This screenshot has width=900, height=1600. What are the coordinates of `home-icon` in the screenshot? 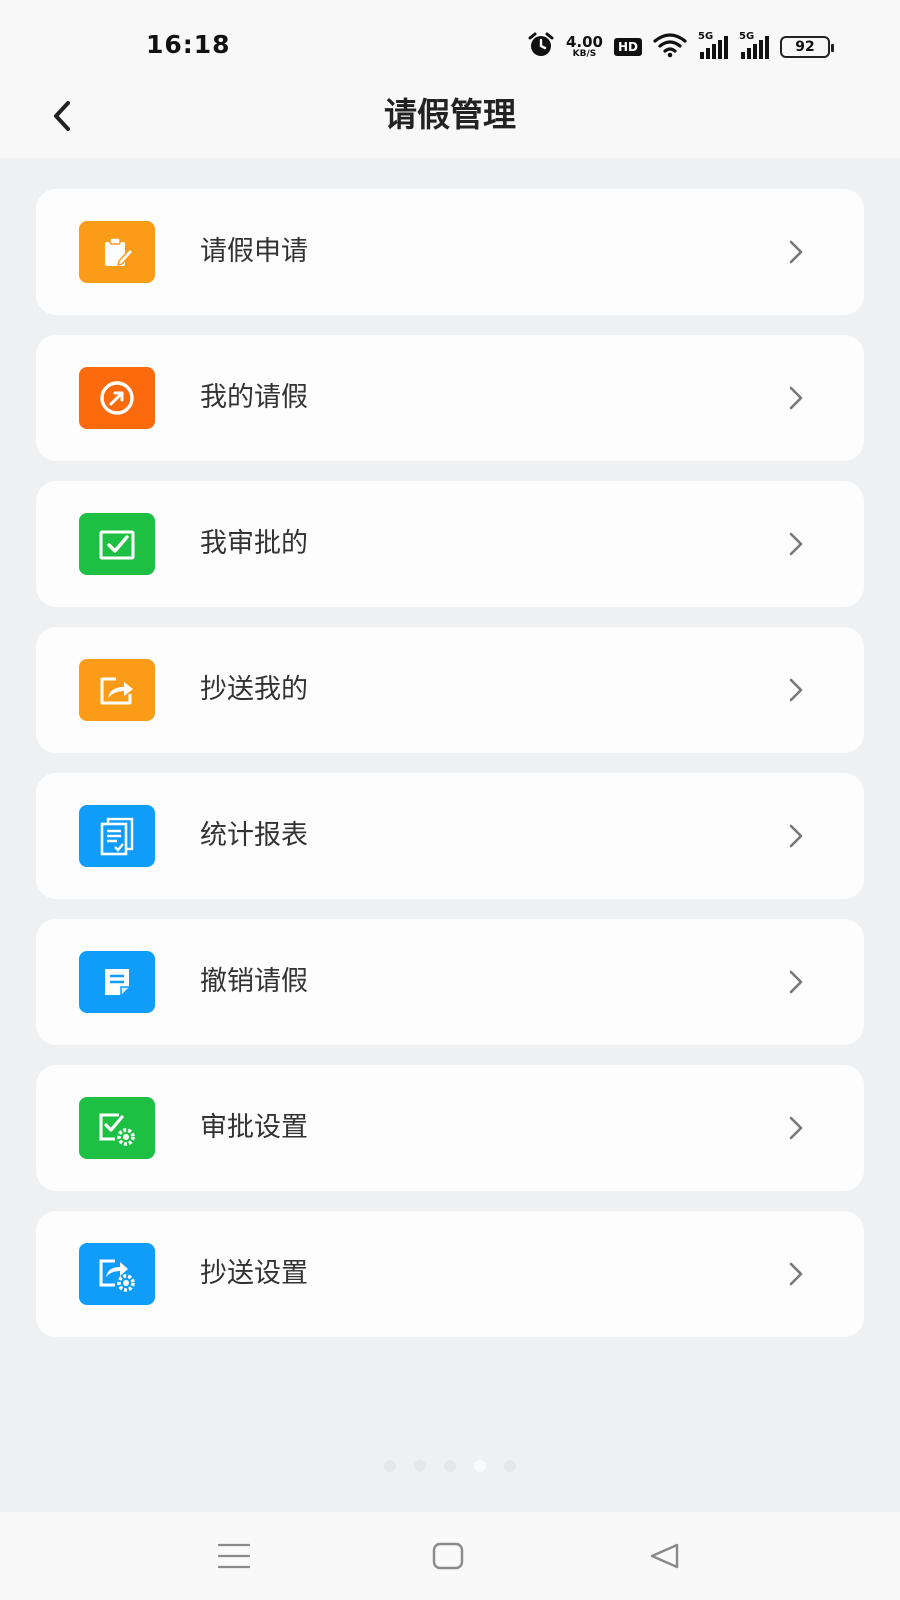 It's located at (448, 1556).